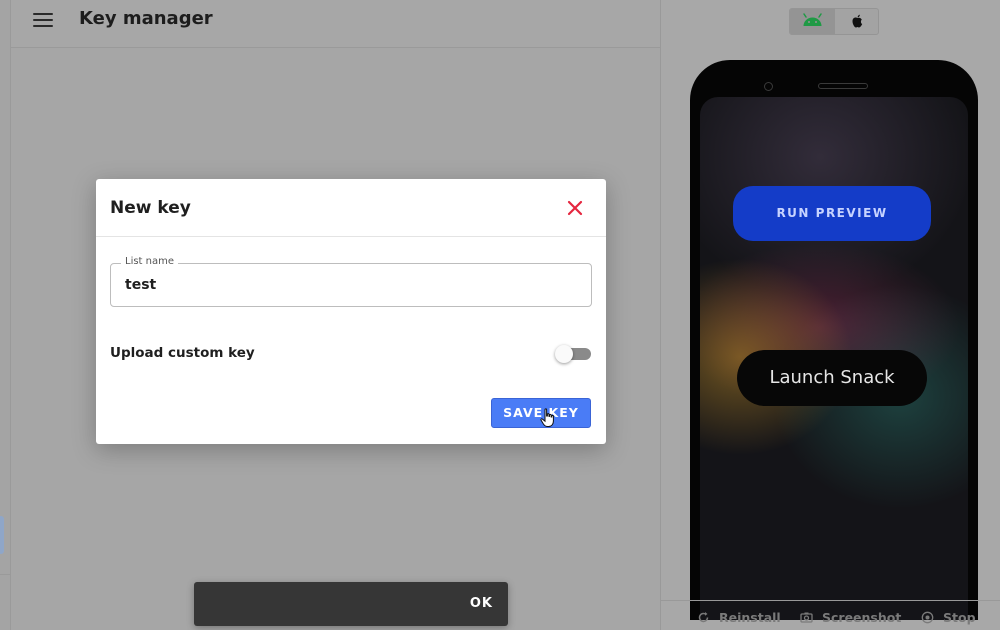 This screenshot has height=630, width=1000. Describe the element at coordinates (927, 617) in the screenshot. I see `stop-icon` at that location.